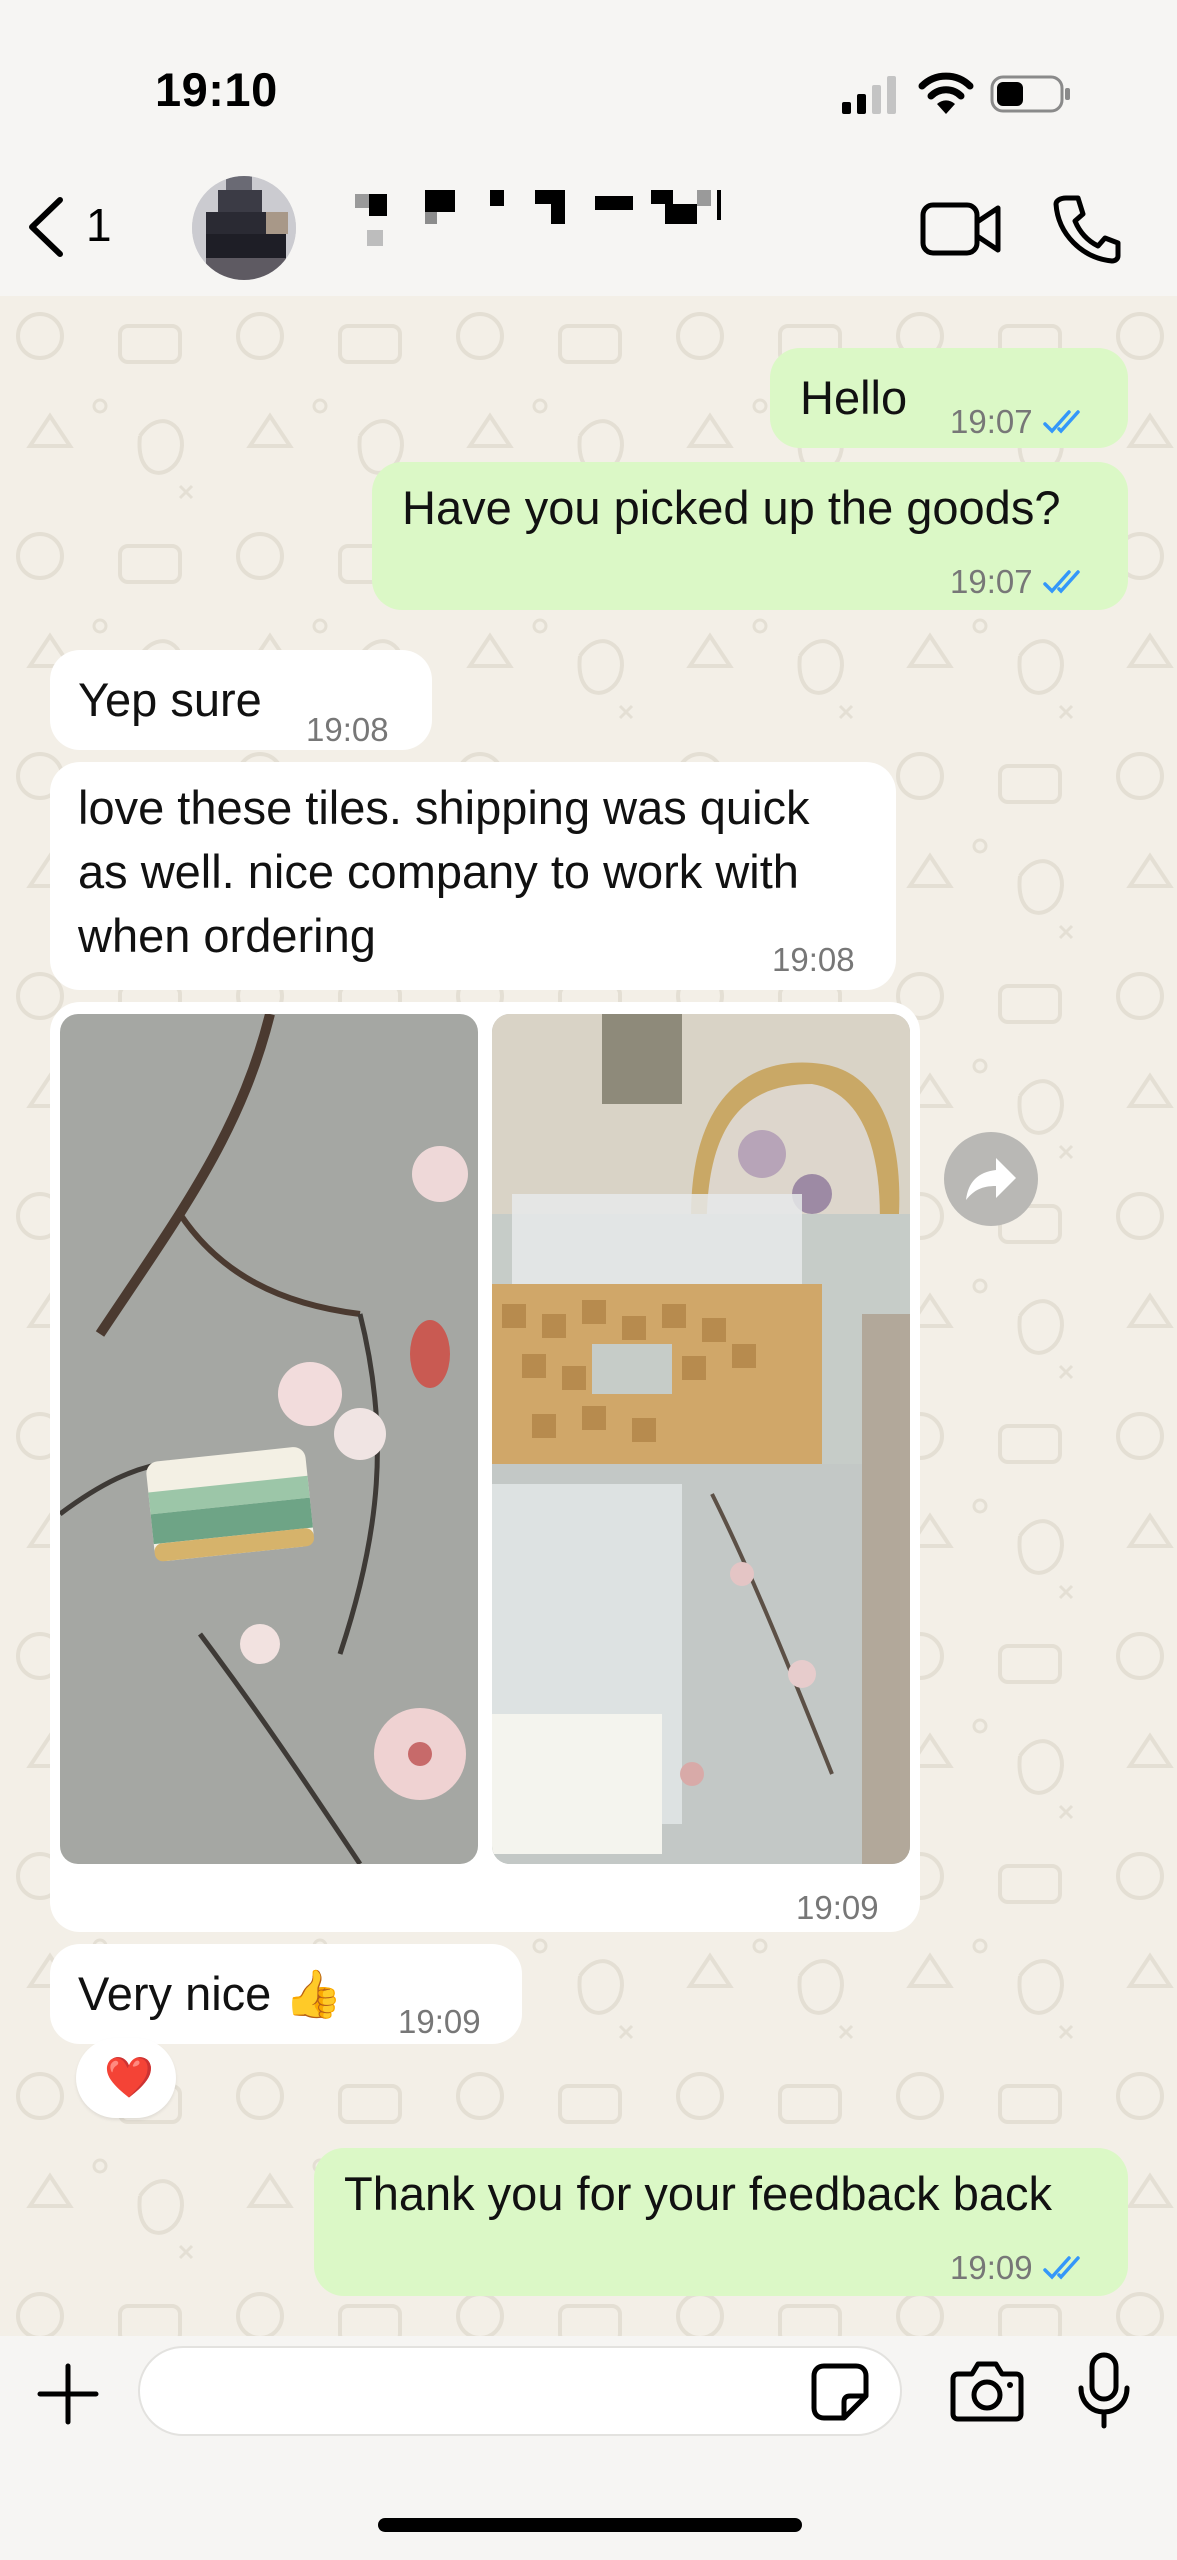  I want to click on photo-tiles-table, so click(701, 1439).